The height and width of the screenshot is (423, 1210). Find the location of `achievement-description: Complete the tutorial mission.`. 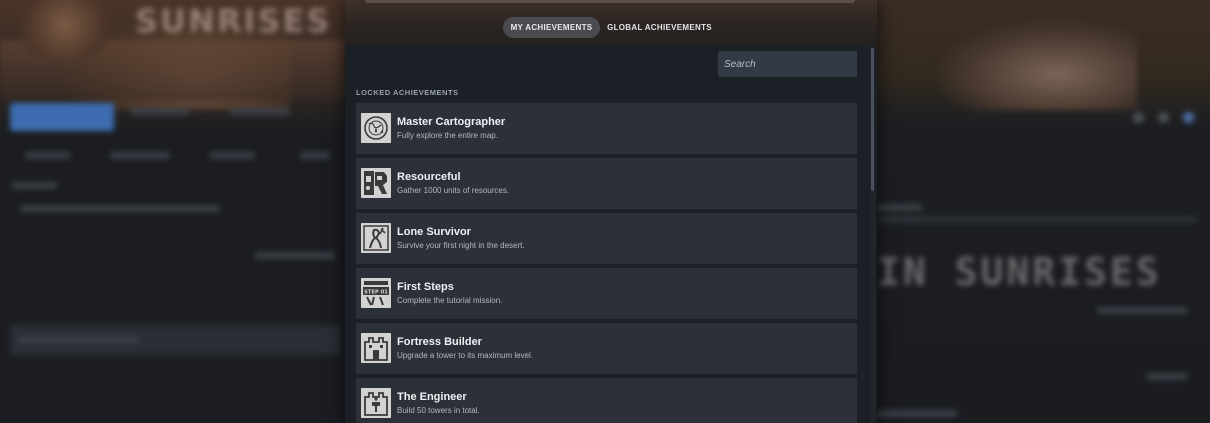

achievement-description: Complete the tutorial mission. is located at coordinates (450, 300).